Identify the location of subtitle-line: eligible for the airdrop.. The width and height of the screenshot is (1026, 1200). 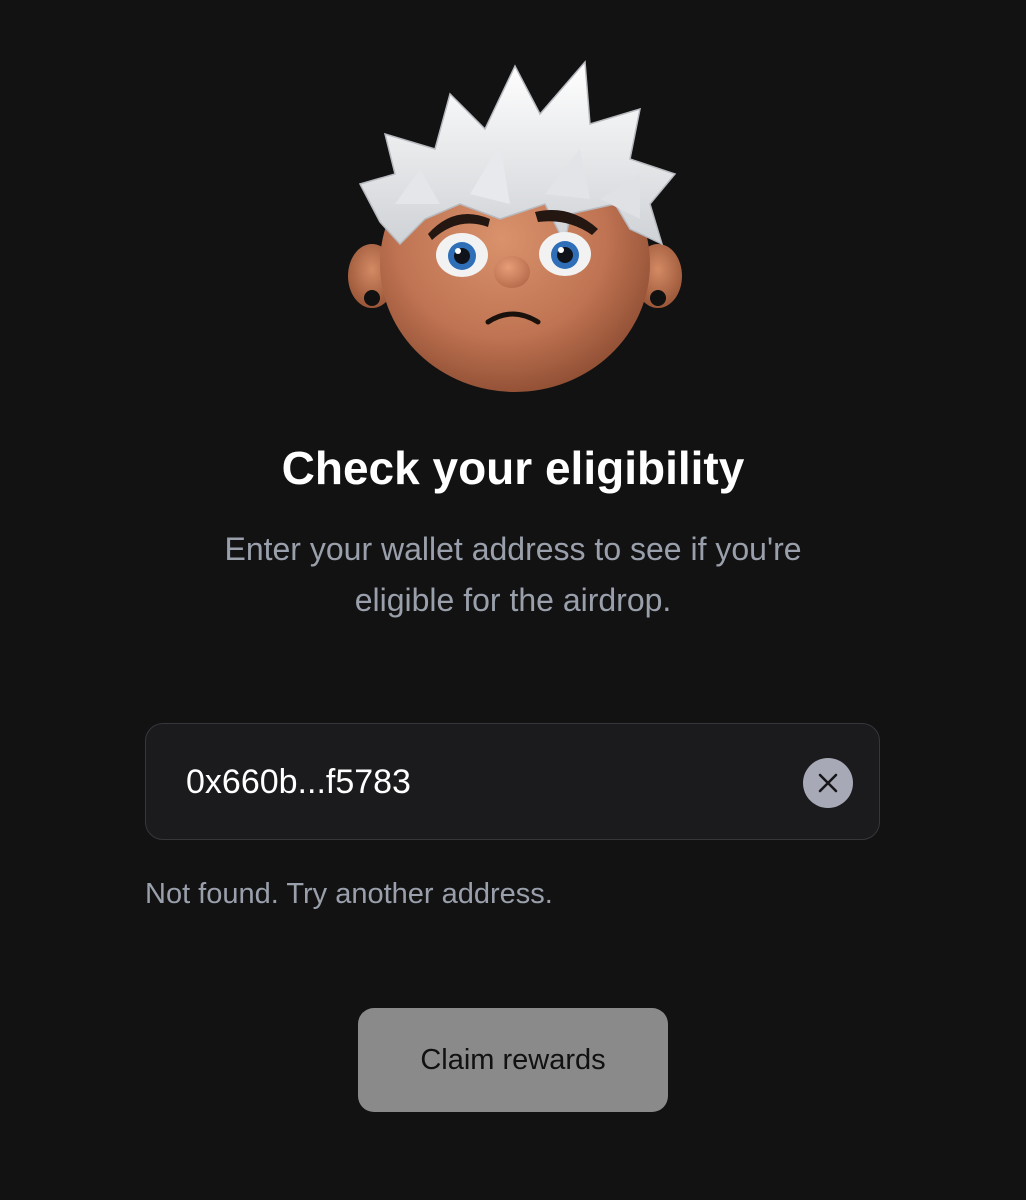
(513, 600).